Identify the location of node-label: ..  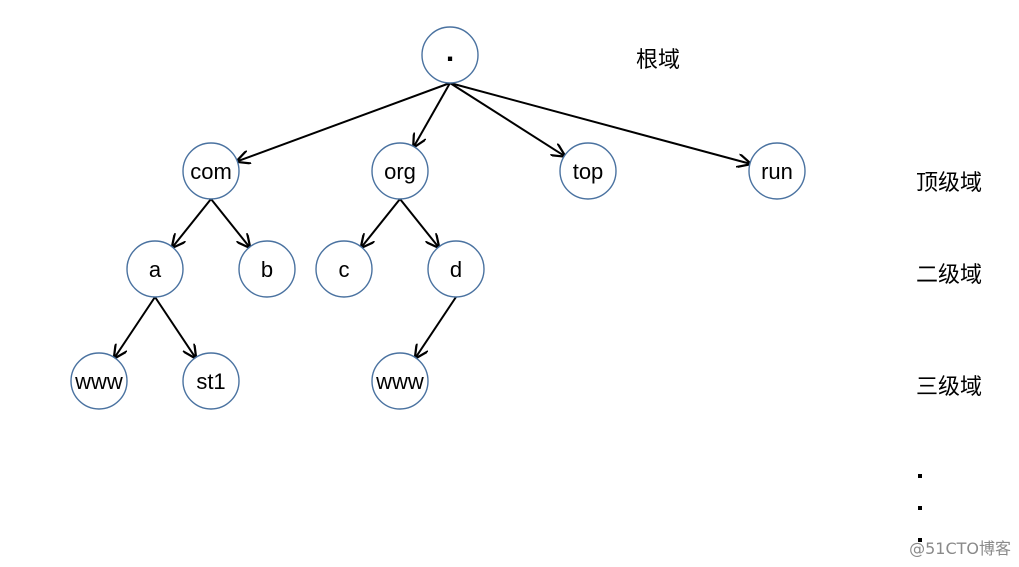
(450, 51).